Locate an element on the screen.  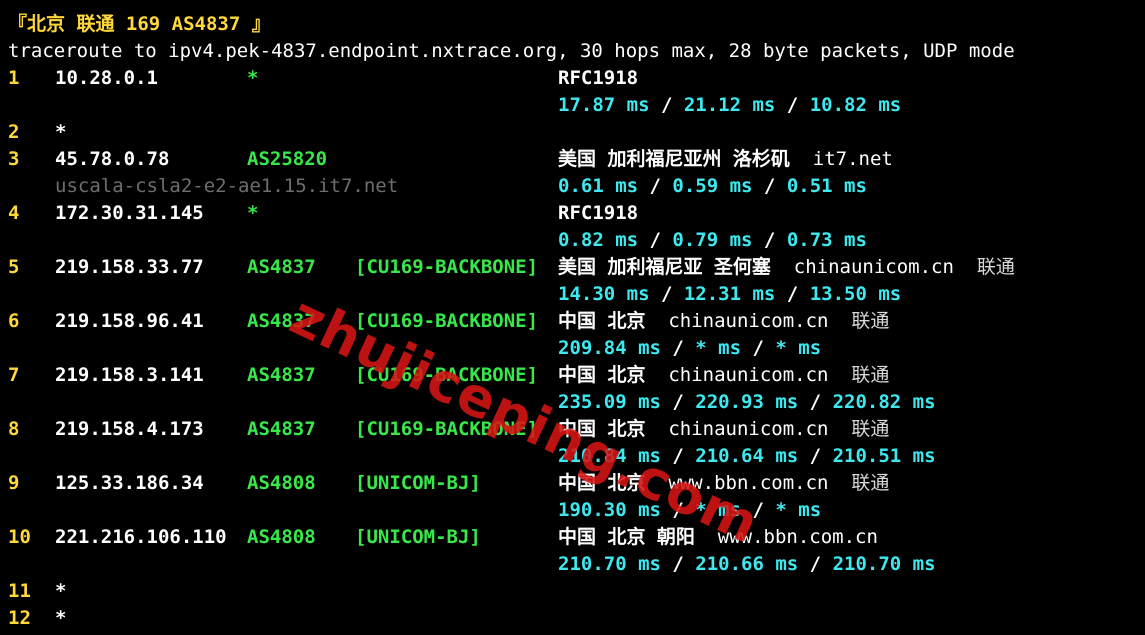
rtt-value: 210.64 ms is located at coordinates (747, 456).